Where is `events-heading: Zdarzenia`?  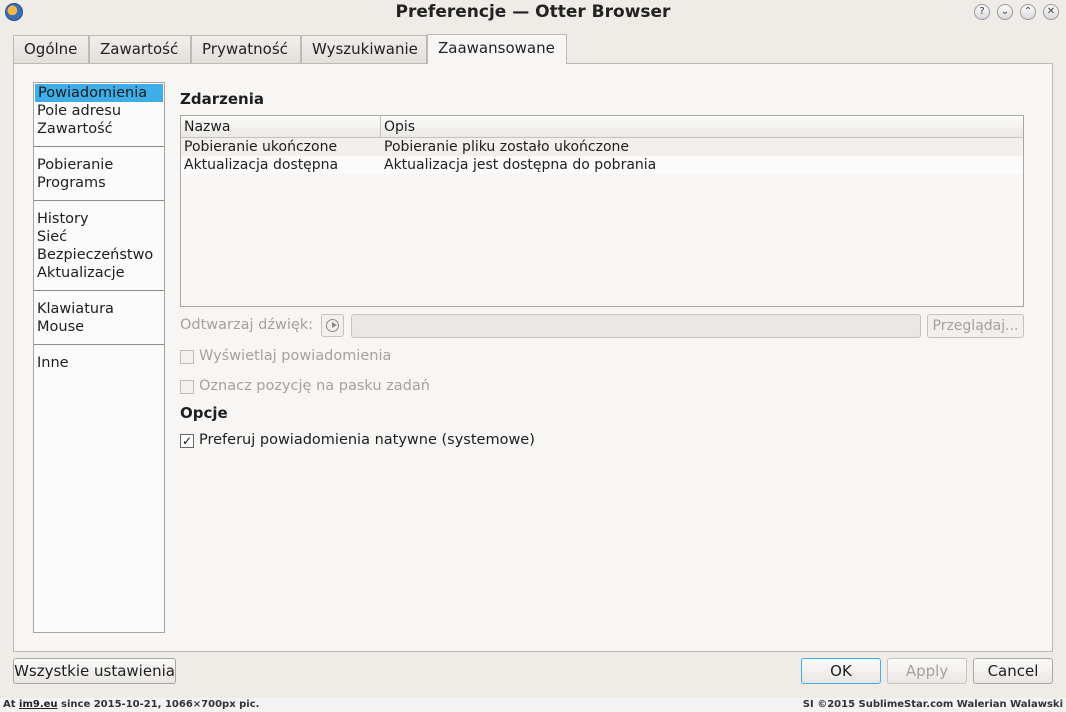 events-heading: Zdarzenia is located at coordinates (222, 99).